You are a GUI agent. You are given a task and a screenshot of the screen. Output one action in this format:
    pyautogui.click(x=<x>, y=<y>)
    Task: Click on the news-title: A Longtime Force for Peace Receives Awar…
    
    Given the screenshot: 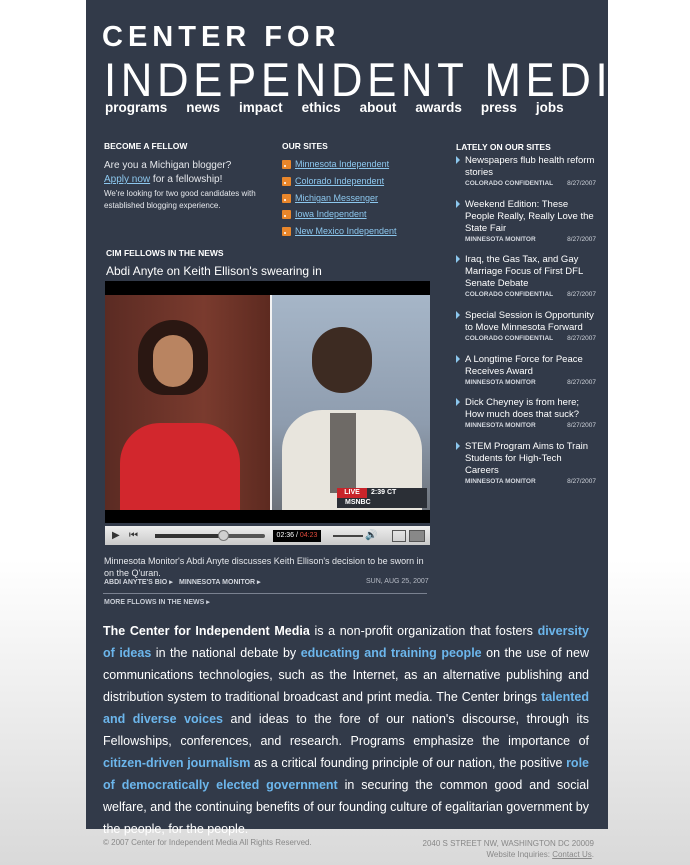 What is the action you would take?
    pyautogui.click(x=530, y=366)
    